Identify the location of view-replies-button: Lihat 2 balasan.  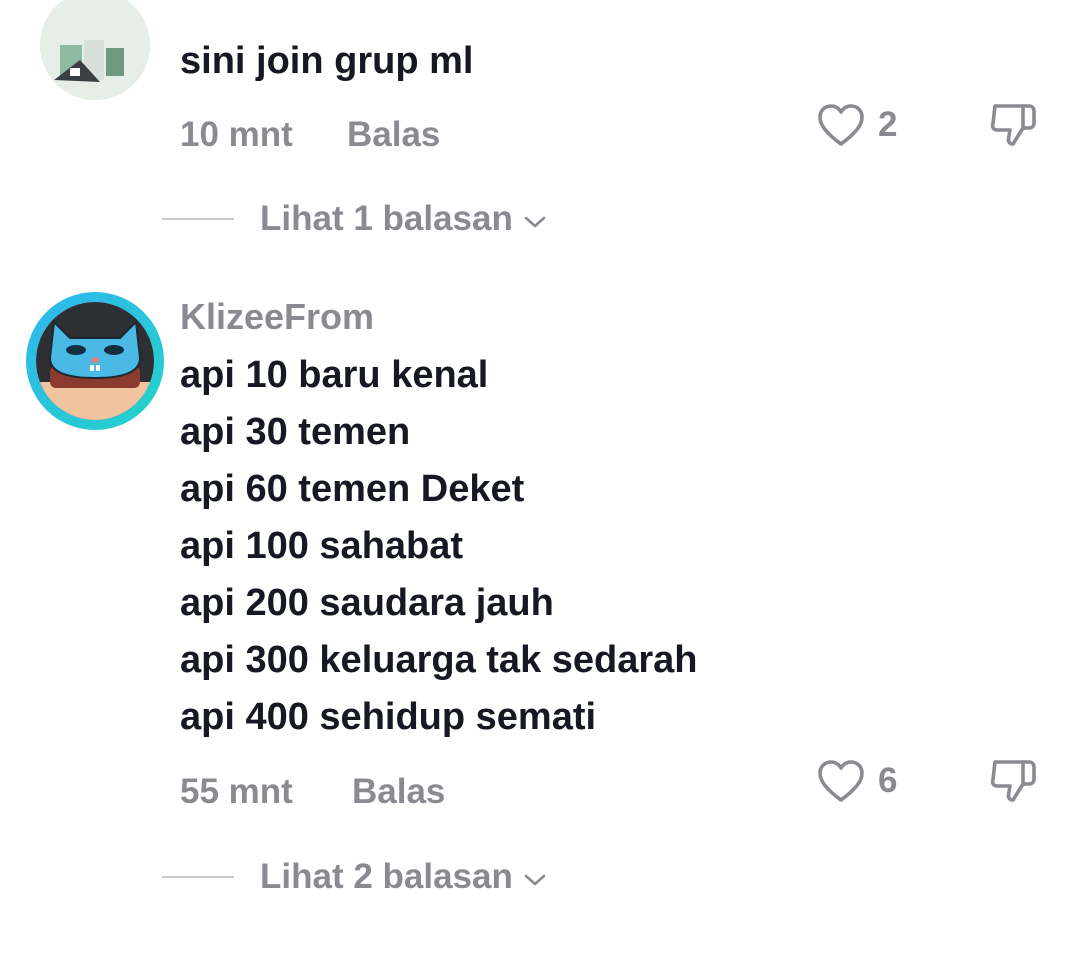
(354, 877).